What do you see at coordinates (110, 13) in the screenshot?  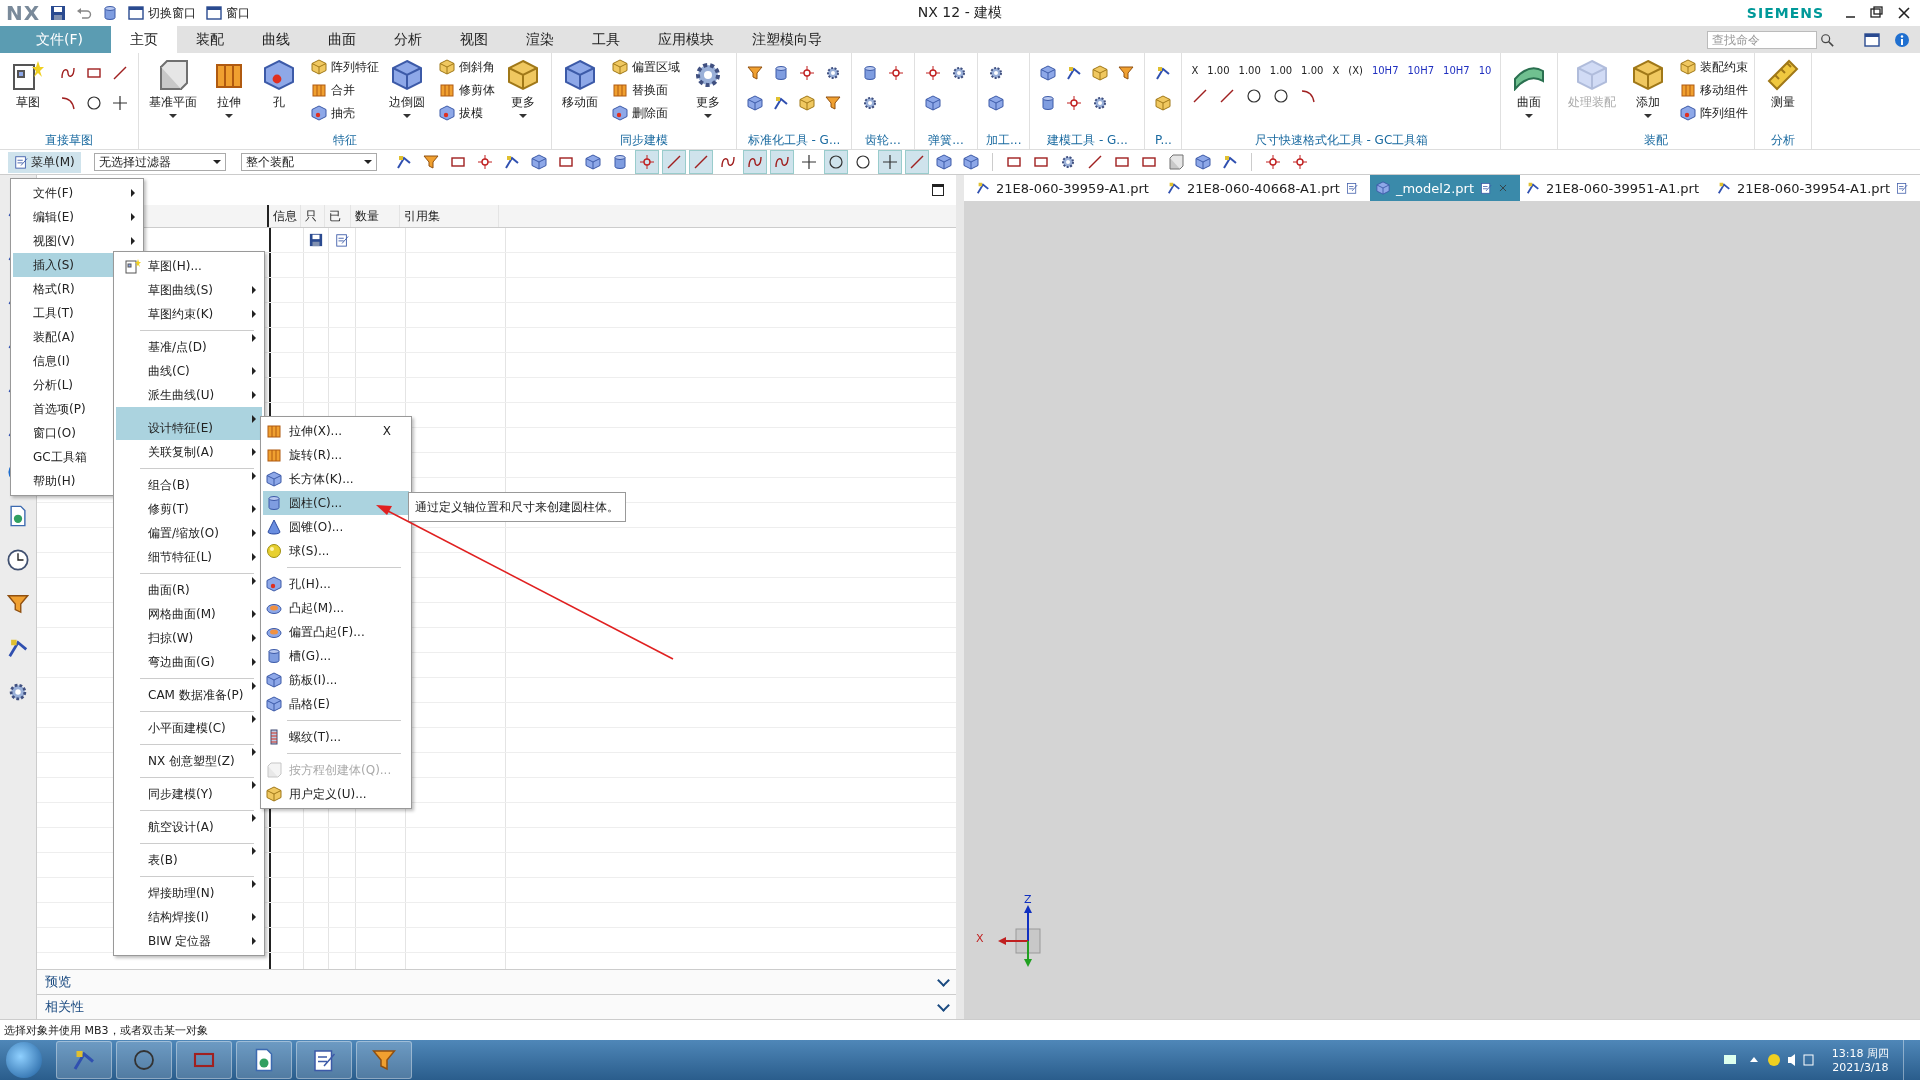 I see `cylinder-icon` at bounding box center [110, 13].